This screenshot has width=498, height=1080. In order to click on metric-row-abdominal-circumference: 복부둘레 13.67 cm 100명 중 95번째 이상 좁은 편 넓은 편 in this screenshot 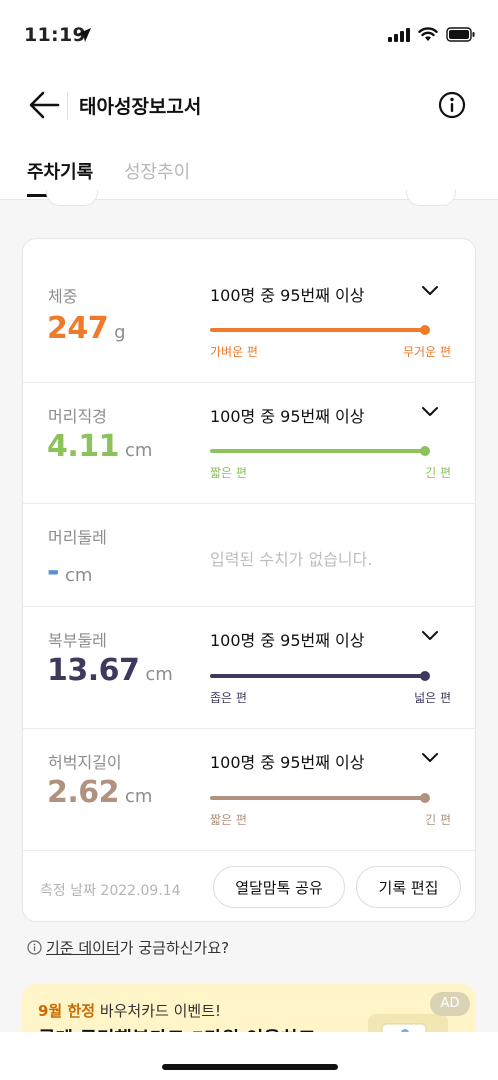, I will do `click(249, 668)`.